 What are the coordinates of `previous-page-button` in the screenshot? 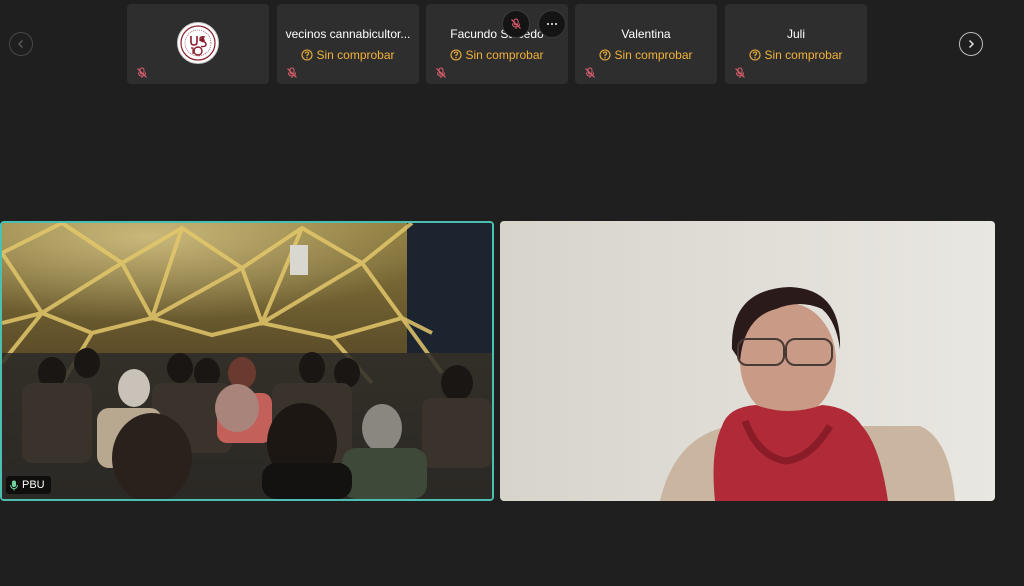 It's located at (21, 44).